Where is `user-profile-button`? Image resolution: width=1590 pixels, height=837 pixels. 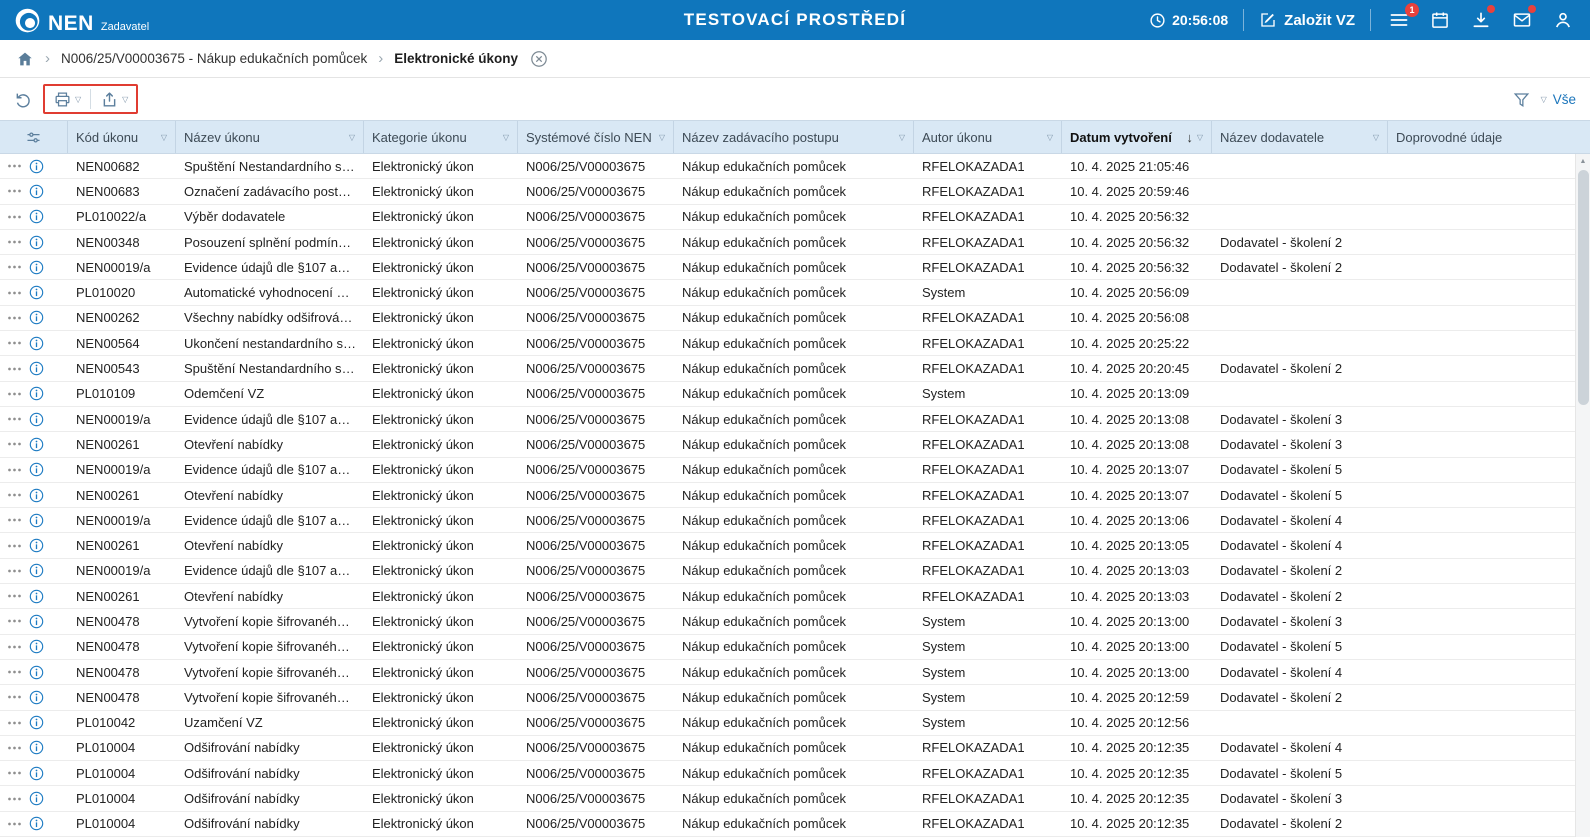
user-profile-button is located at coordinates (1563, 20).